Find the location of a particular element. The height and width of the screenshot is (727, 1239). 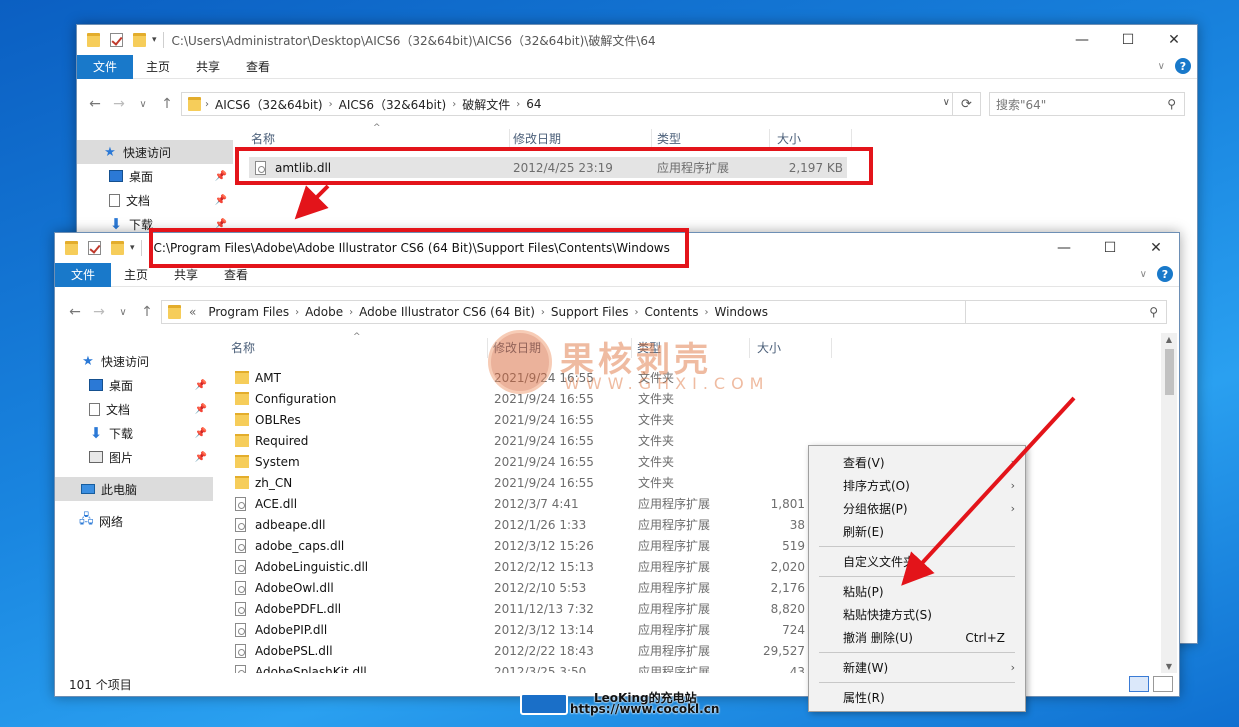

scroll-thumb is located at coordinates (1169, 372).